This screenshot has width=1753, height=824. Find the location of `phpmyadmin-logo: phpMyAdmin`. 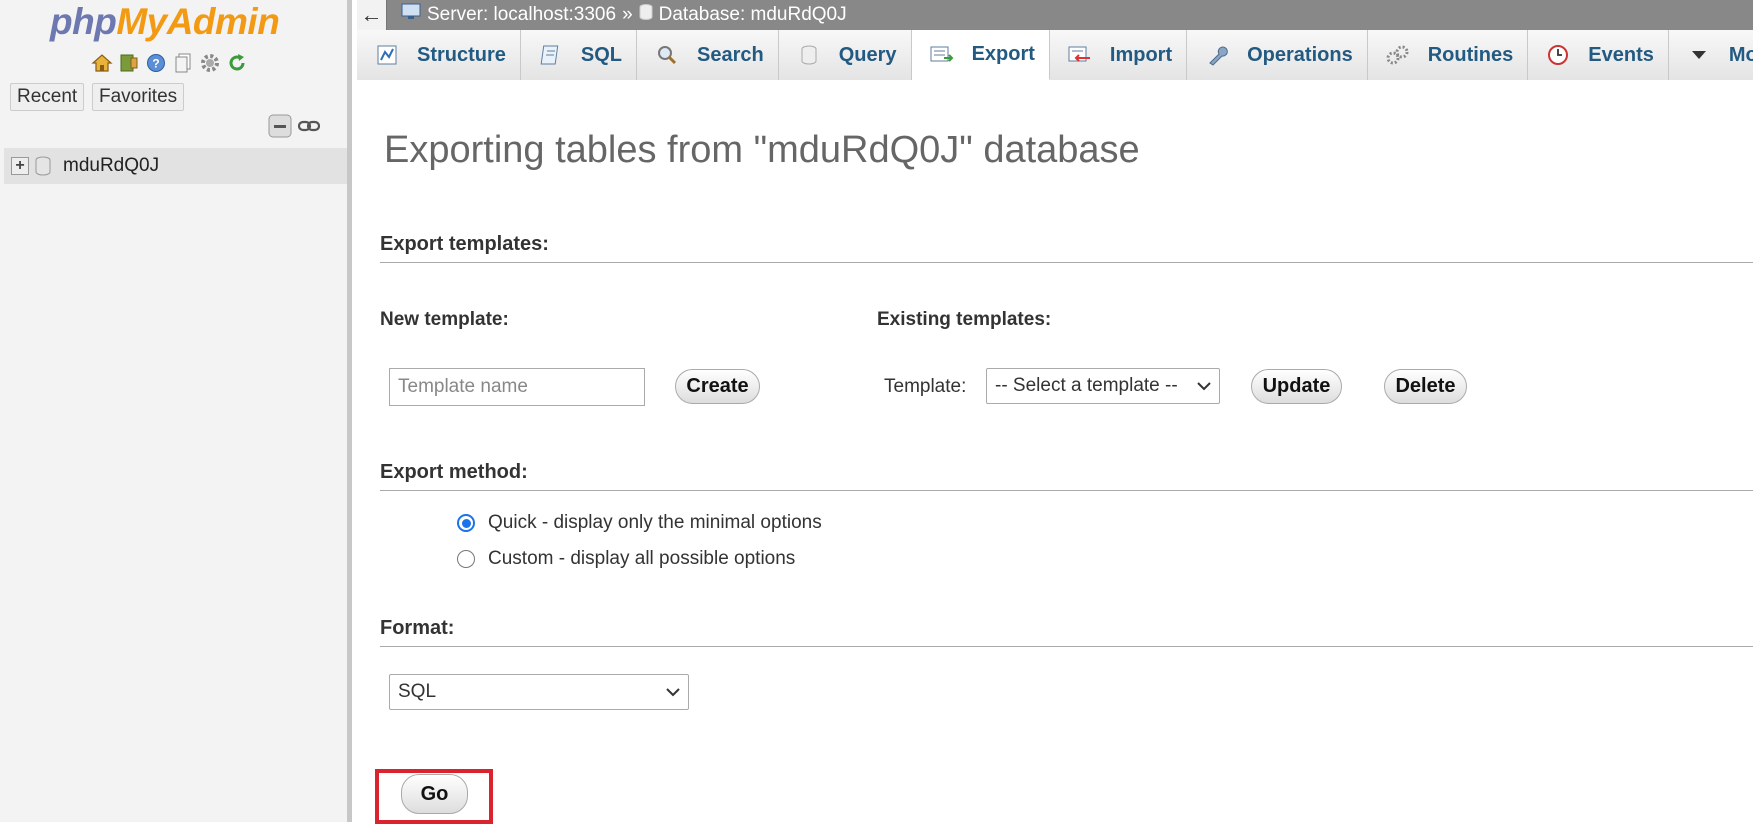

phpmyadmin-logo: phpMyAdmin is located at coordinates (165, 22).